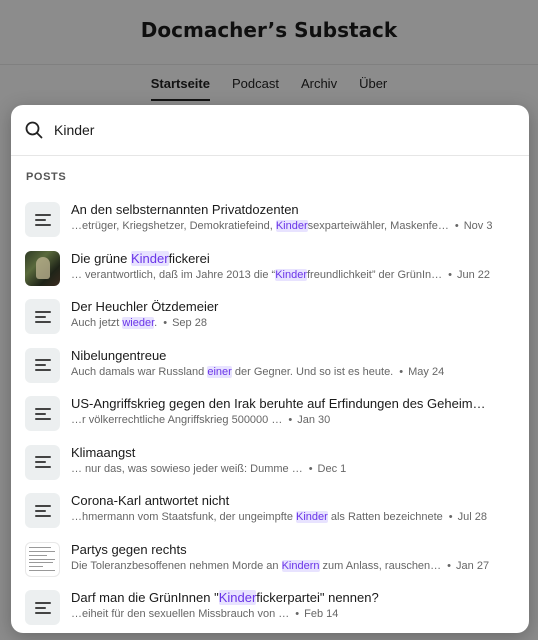  I want to click on post-title: Die grüne Kinderfickerei, so click(294, 258).